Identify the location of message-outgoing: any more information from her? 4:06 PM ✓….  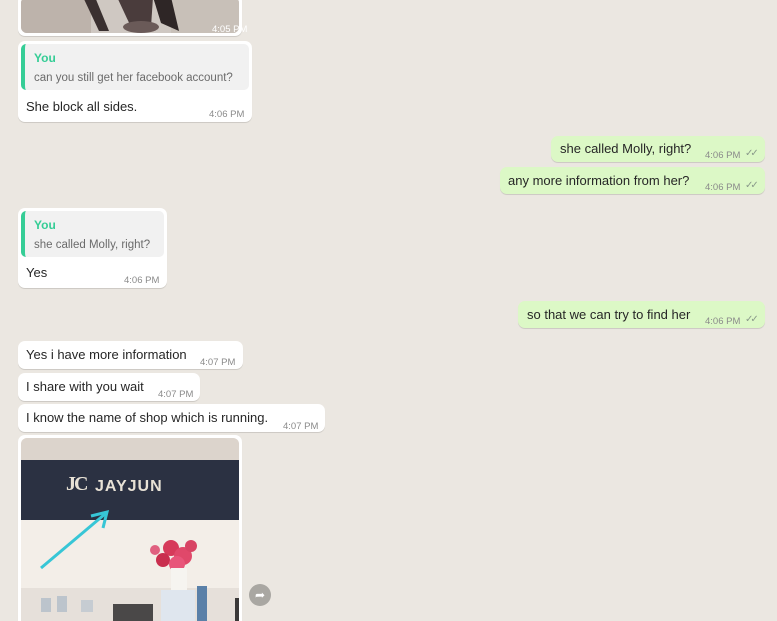
(632, 180).